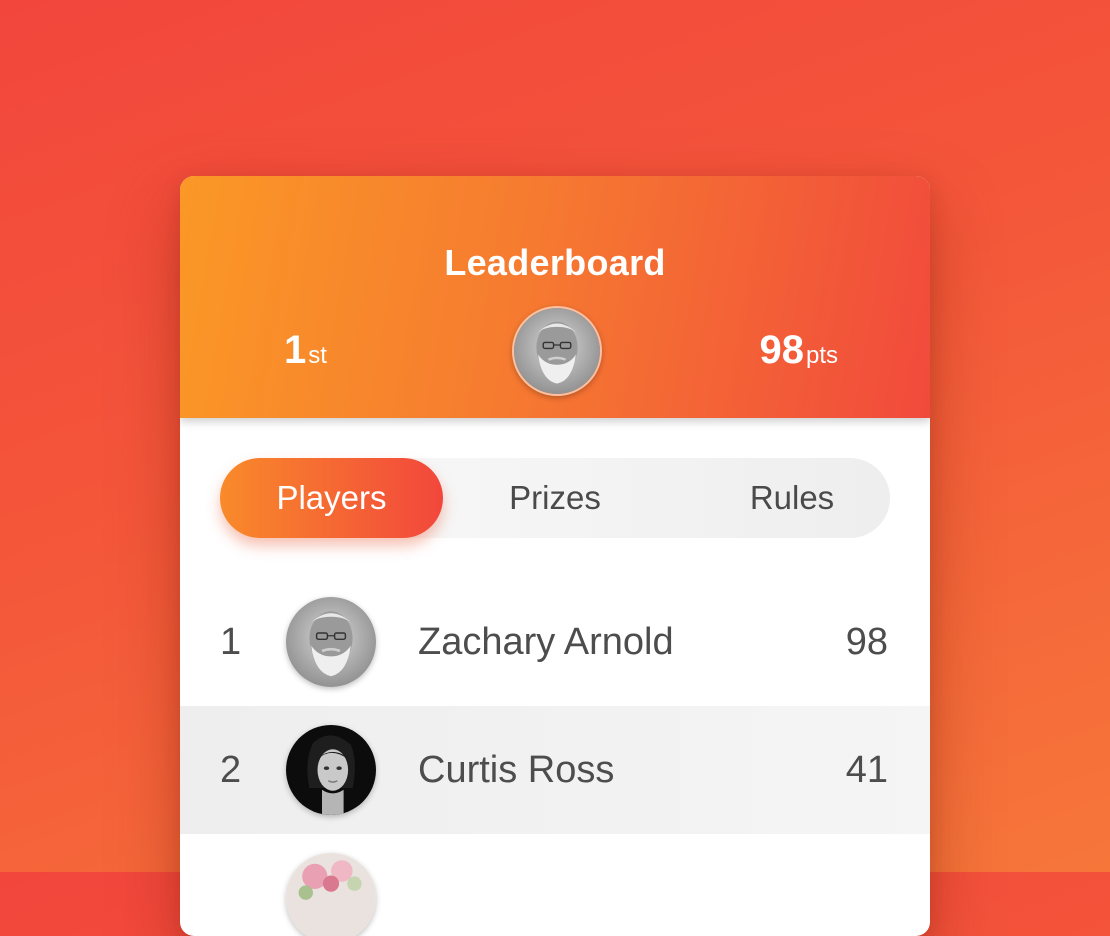  What do you see at coordinates (555, 885) in the screenshot?
I see `table-row` at bounding box center [555, 885].